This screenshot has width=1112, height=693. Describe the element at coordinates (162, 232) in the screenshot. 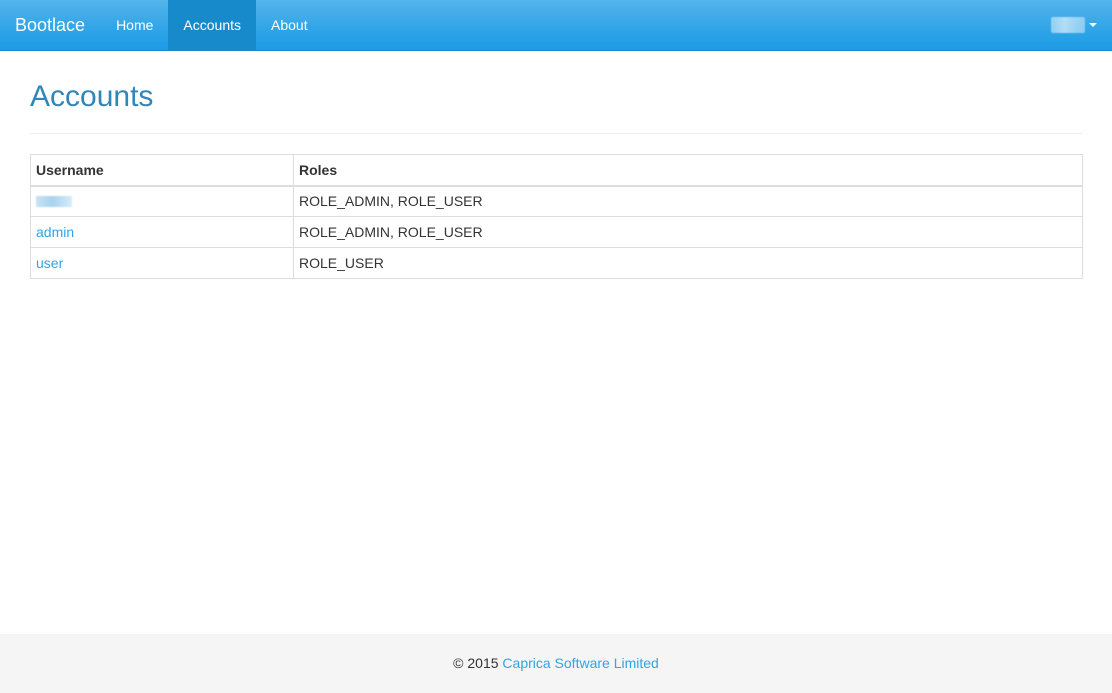

I see `username-cell: admin` at that location.